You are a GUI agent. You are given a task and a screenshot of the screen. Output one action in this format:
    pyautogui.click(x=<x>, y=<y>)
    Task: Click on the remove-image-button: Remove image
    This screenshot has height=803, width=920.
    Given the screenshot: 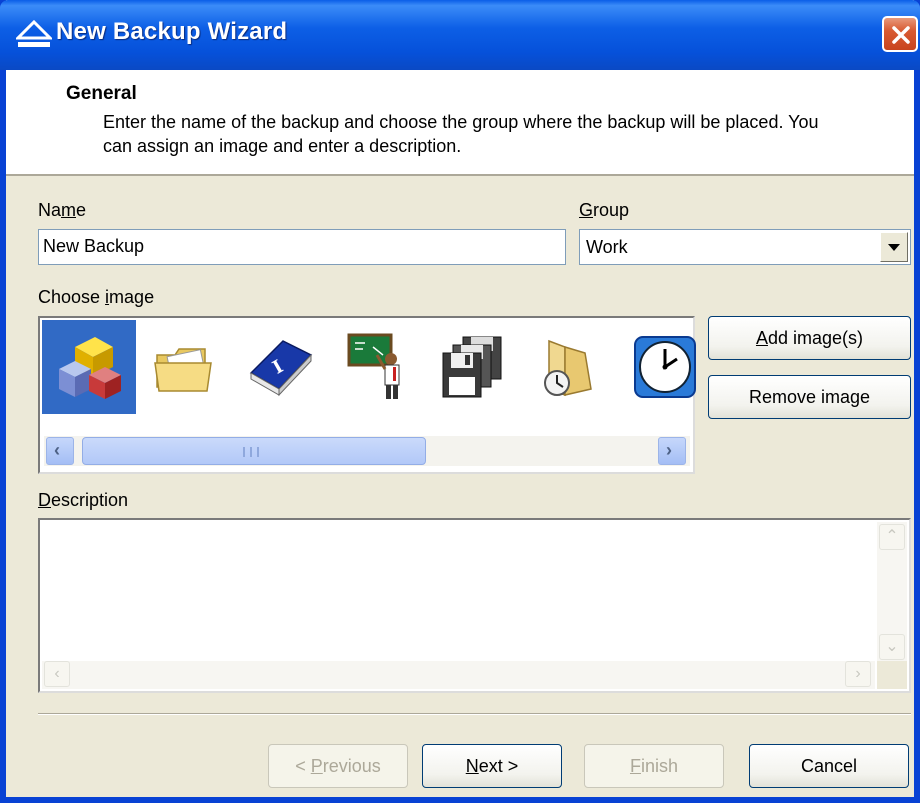 What is the action you would take?
    pyautogui.click(x=809, y=397)
    